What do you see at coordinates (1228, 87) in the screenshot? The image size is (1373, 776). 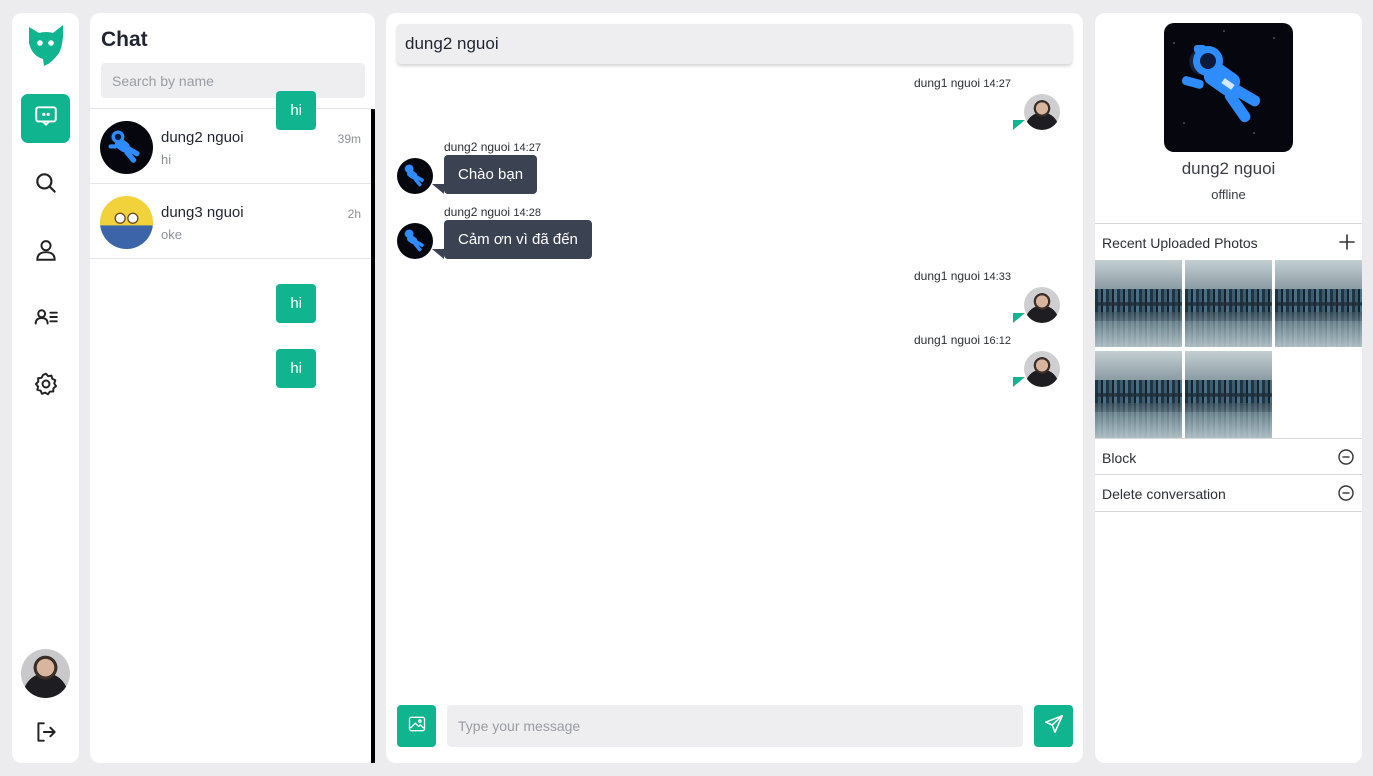 I see `profile-avatar` at bounding box center [1228, 87].